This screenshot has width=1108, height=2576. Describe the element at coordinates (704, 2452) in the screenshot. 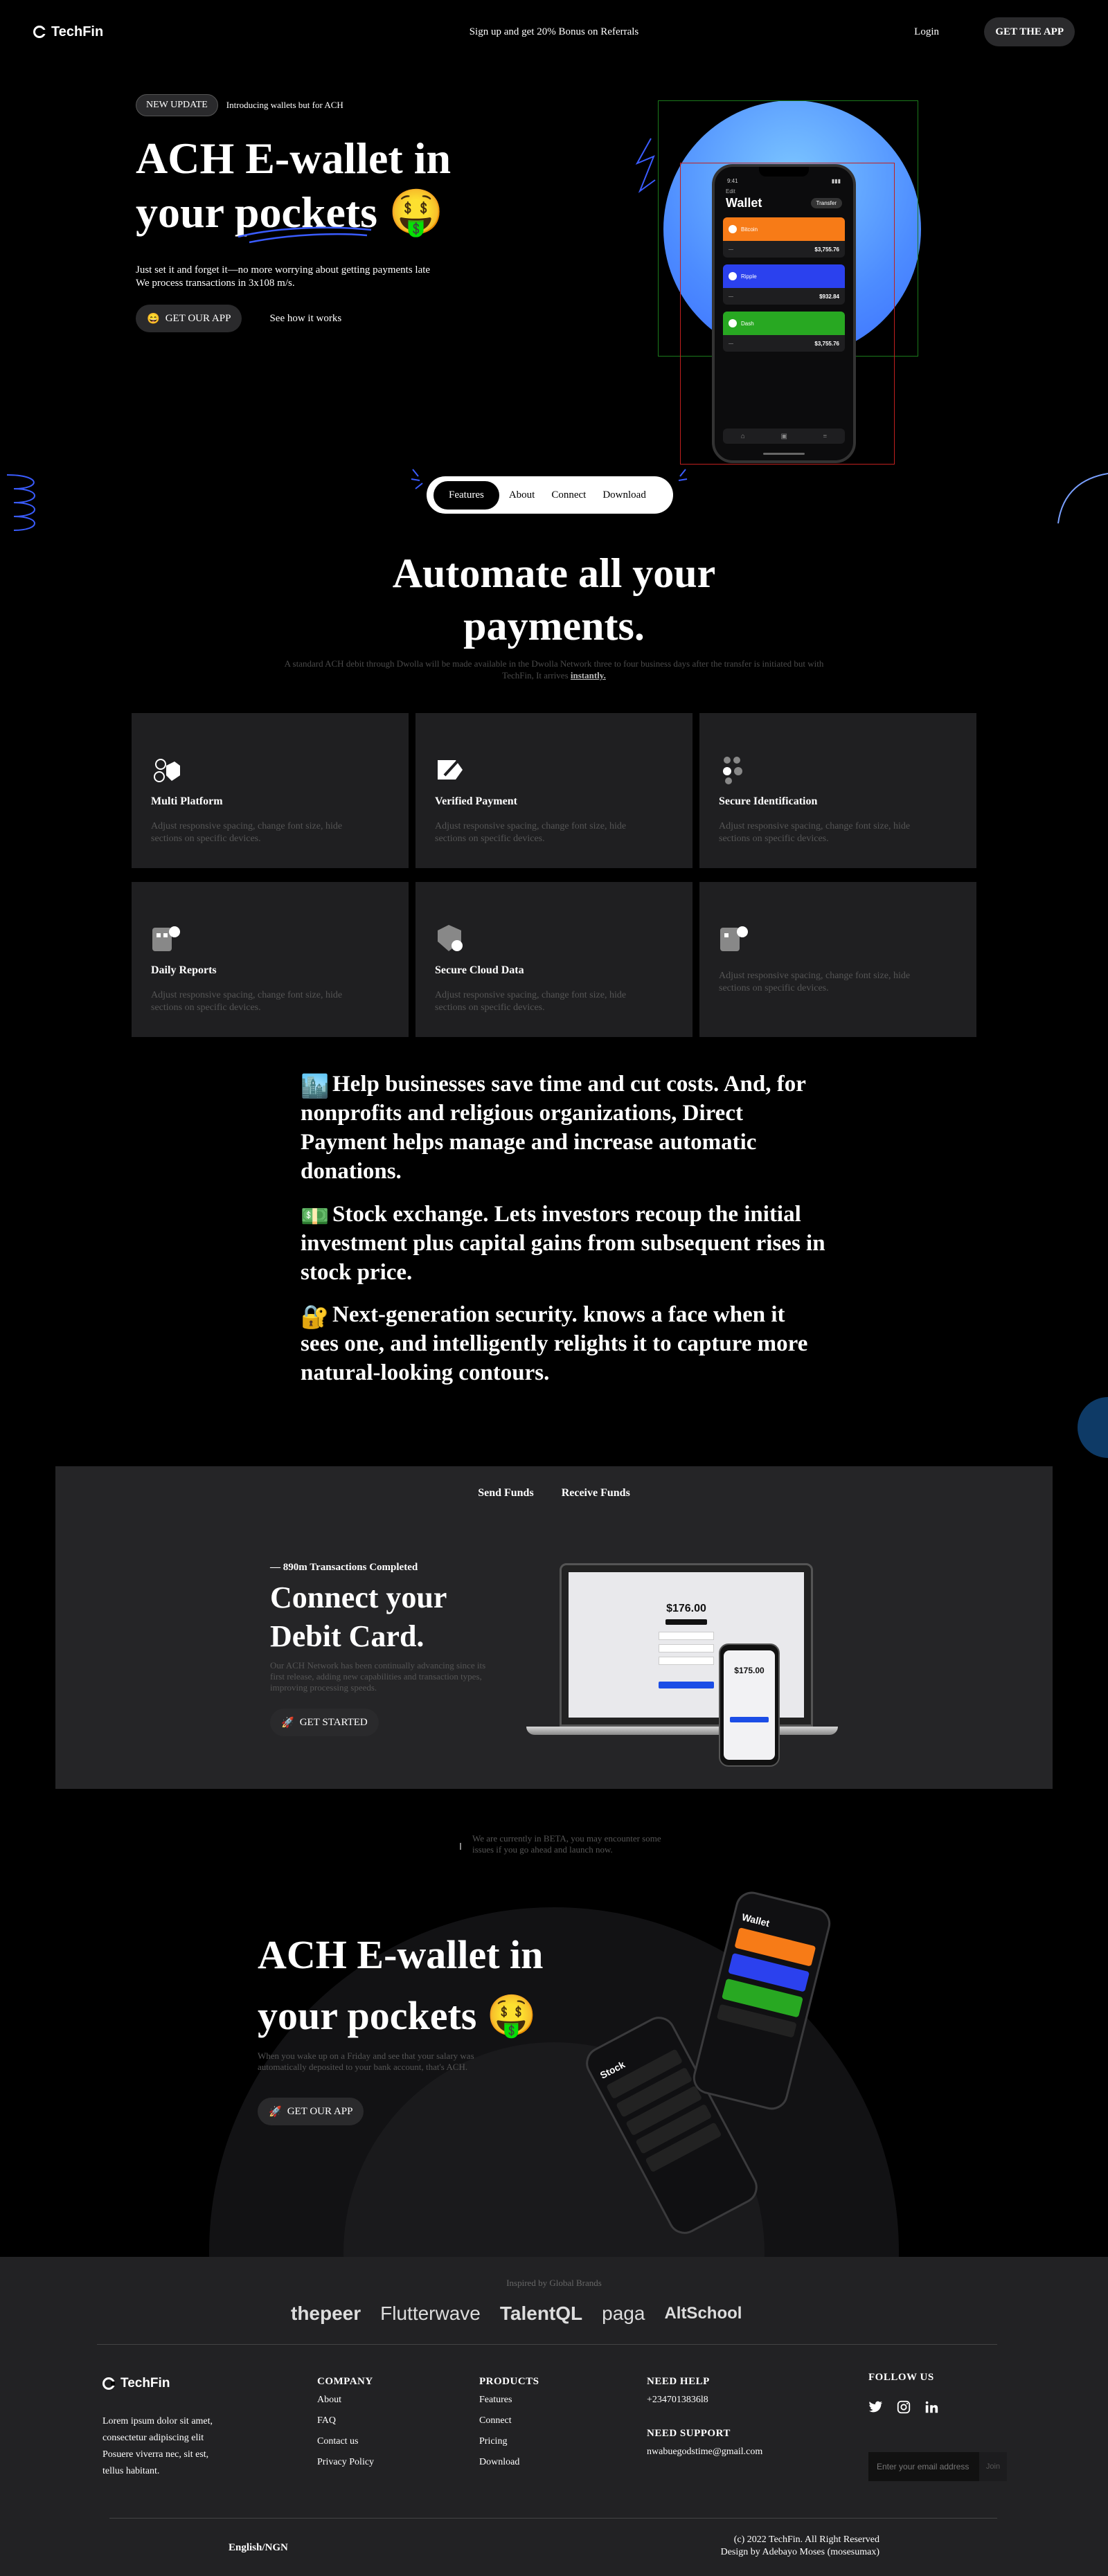

I see `support-email: nwabuegodstime@gmail.com` at that location.